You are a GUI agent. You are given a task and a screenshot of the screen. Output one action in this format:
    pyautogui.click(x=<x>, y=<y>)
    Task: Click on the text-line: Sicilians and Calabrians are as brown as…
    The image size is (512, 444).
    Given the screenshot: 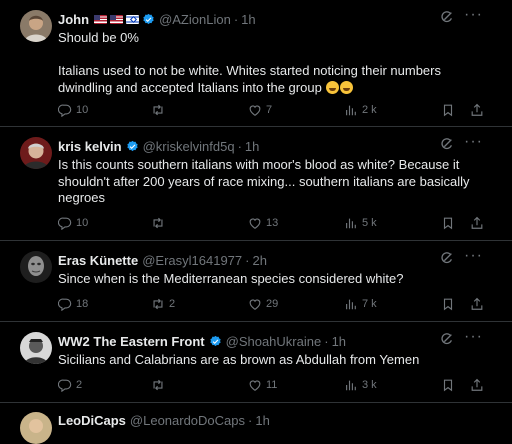 What is the action you would take?
    pyautogui.click(x=239, y=359)
    